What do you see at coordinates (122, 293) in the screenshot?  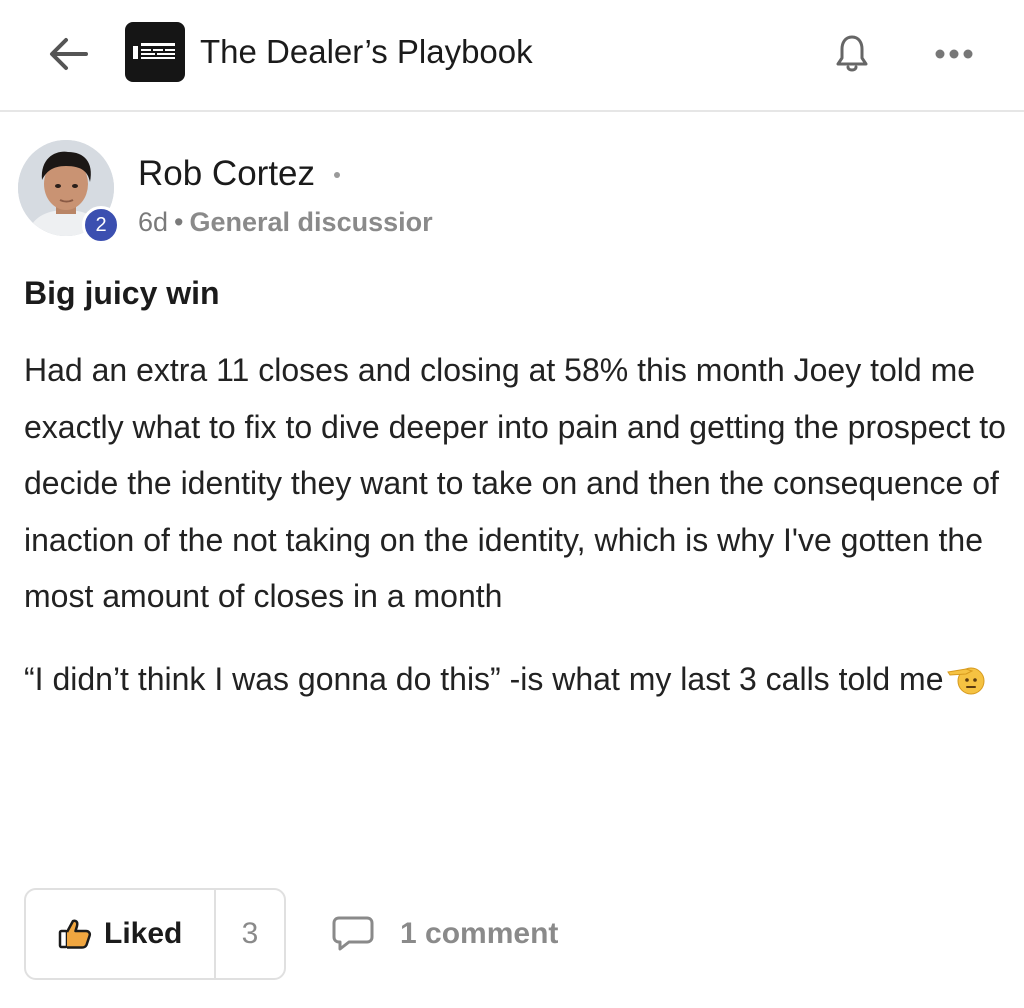 I see `post-title: Big juicy win` at bounding box center [122, 293].